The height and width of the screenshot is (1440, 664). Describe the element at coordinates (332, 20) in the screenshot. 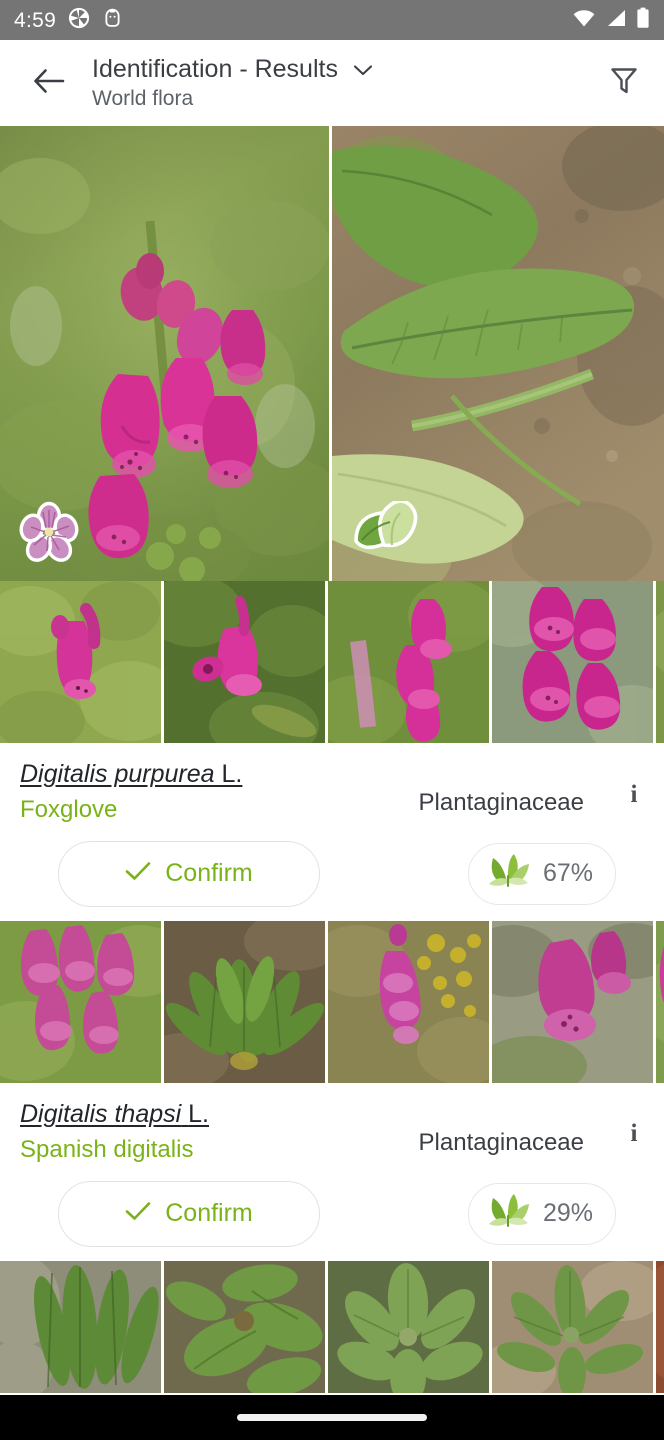

I see `status-bar: 4:59` at that location.